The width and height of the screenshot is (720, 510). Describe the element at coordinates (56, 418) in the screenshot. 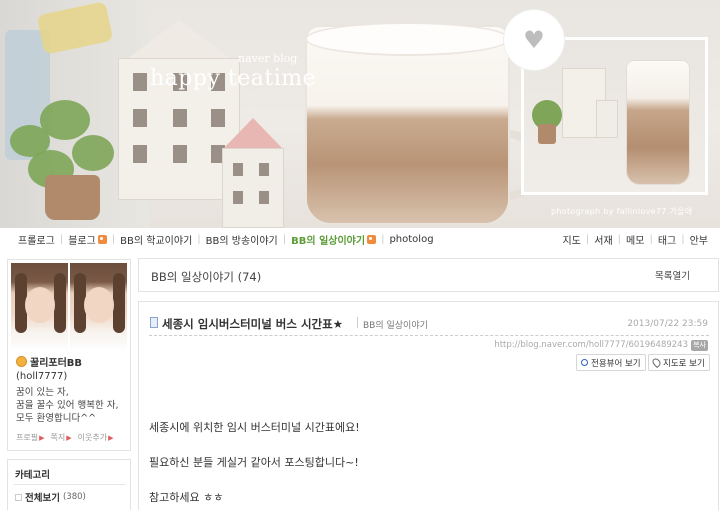

I see `profile-intro-line: 모두 환영합니다^^` at that location.